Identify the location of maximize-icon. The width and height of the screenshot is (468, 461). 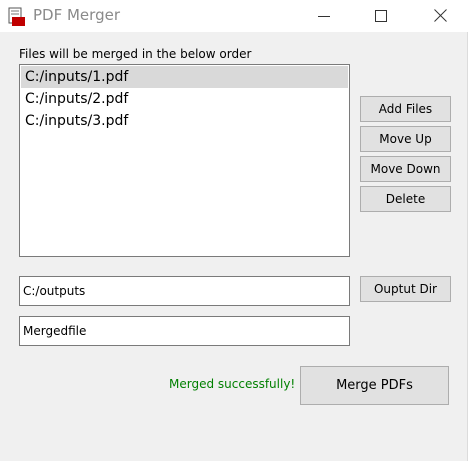
(381, 16).